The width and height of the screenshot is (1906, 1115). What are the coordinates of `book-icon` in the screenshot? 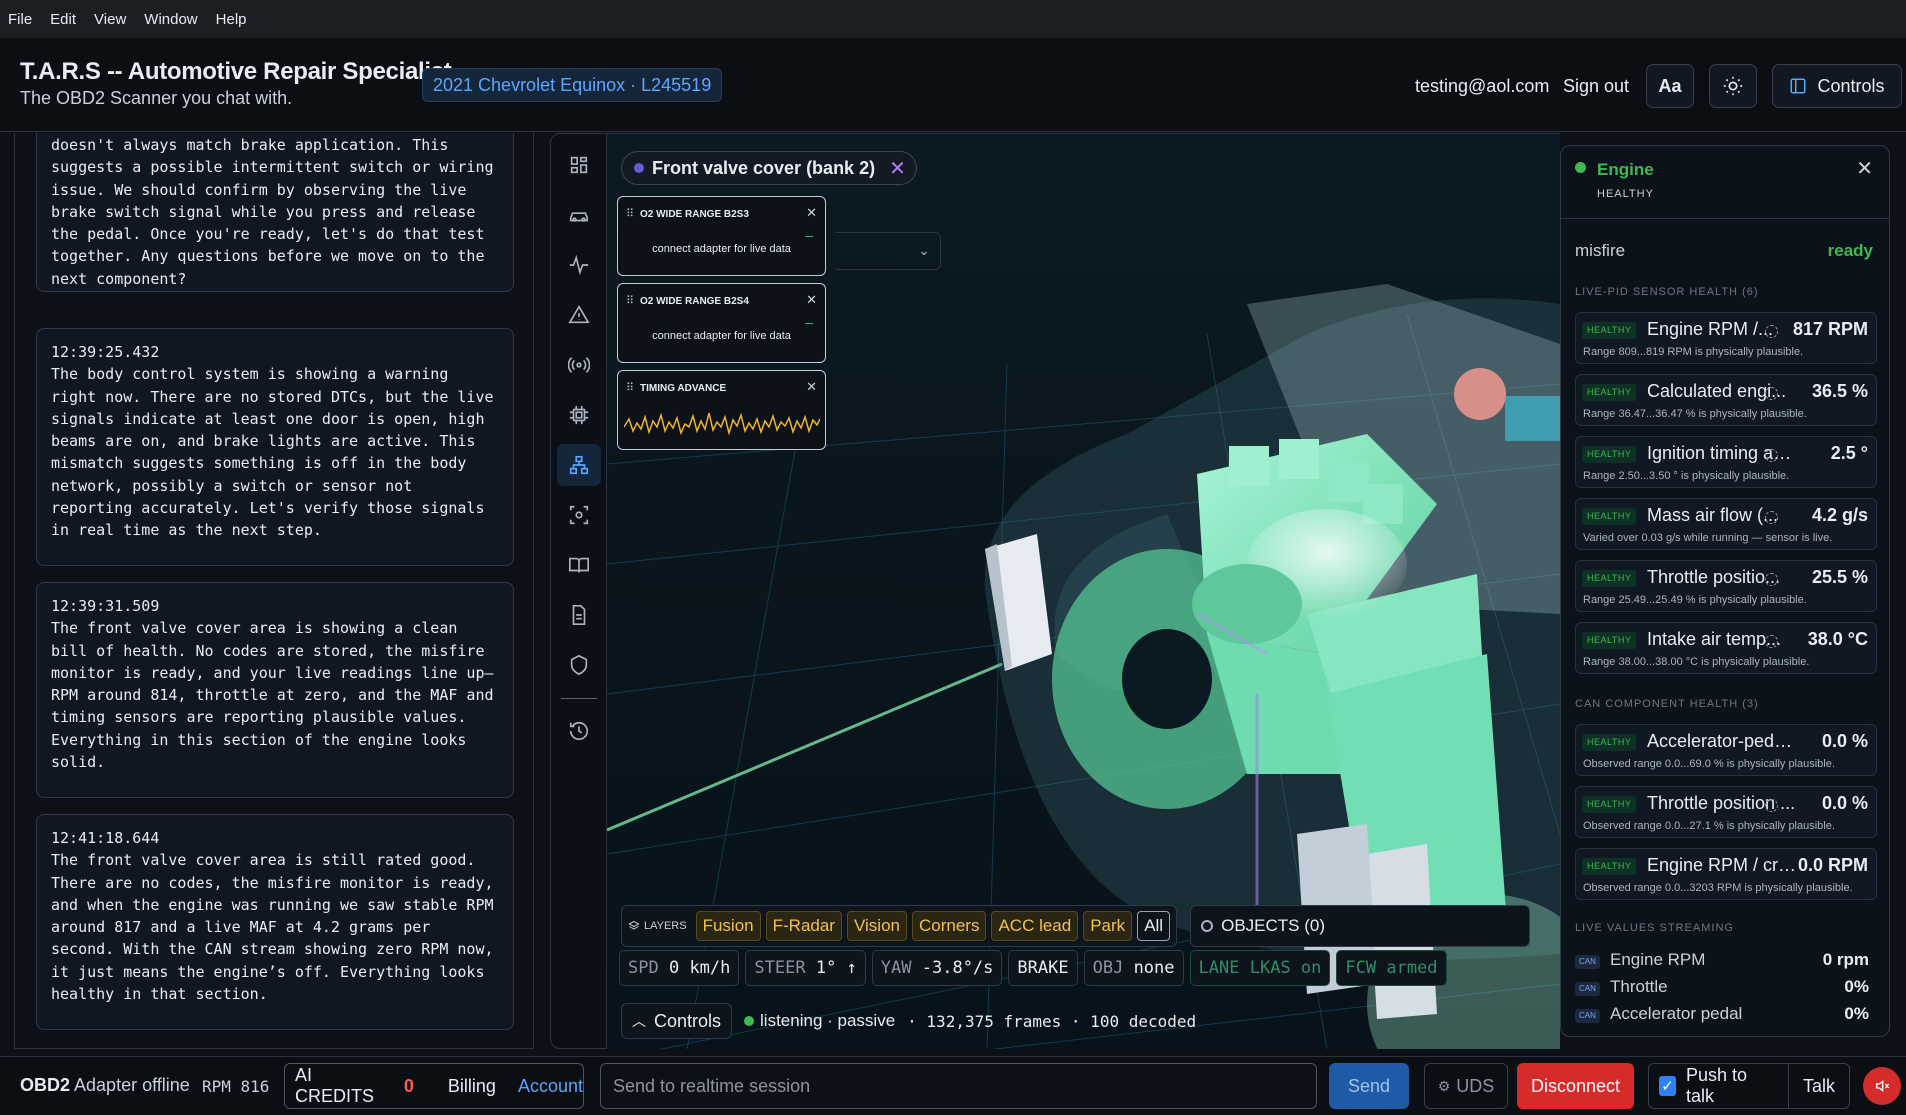 It's located at (579, 565).